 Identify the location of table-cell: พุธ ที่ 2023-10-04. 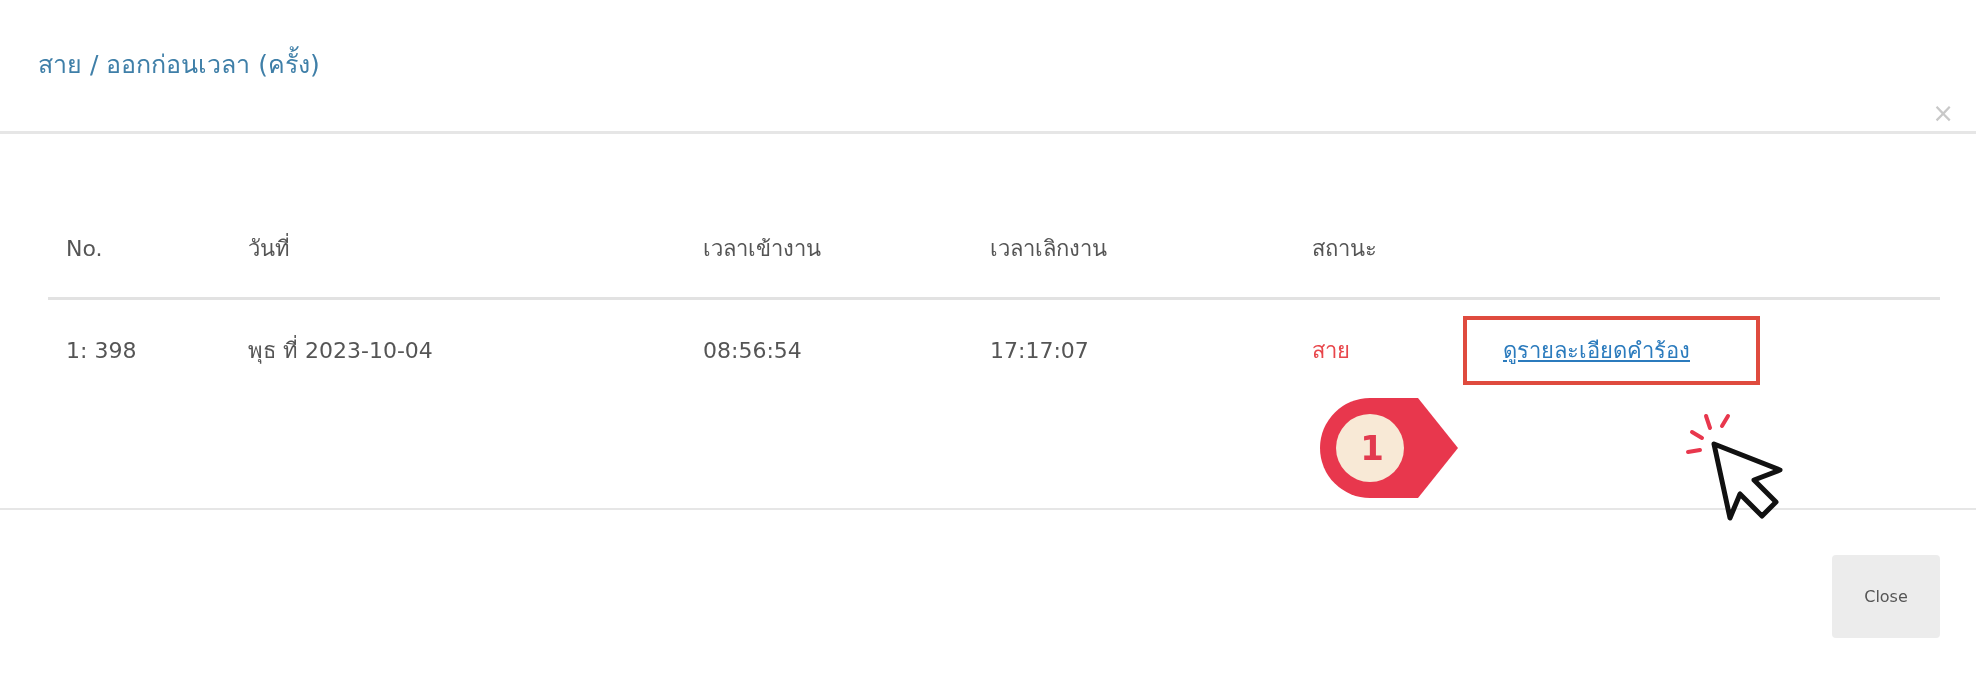
(340, 350).